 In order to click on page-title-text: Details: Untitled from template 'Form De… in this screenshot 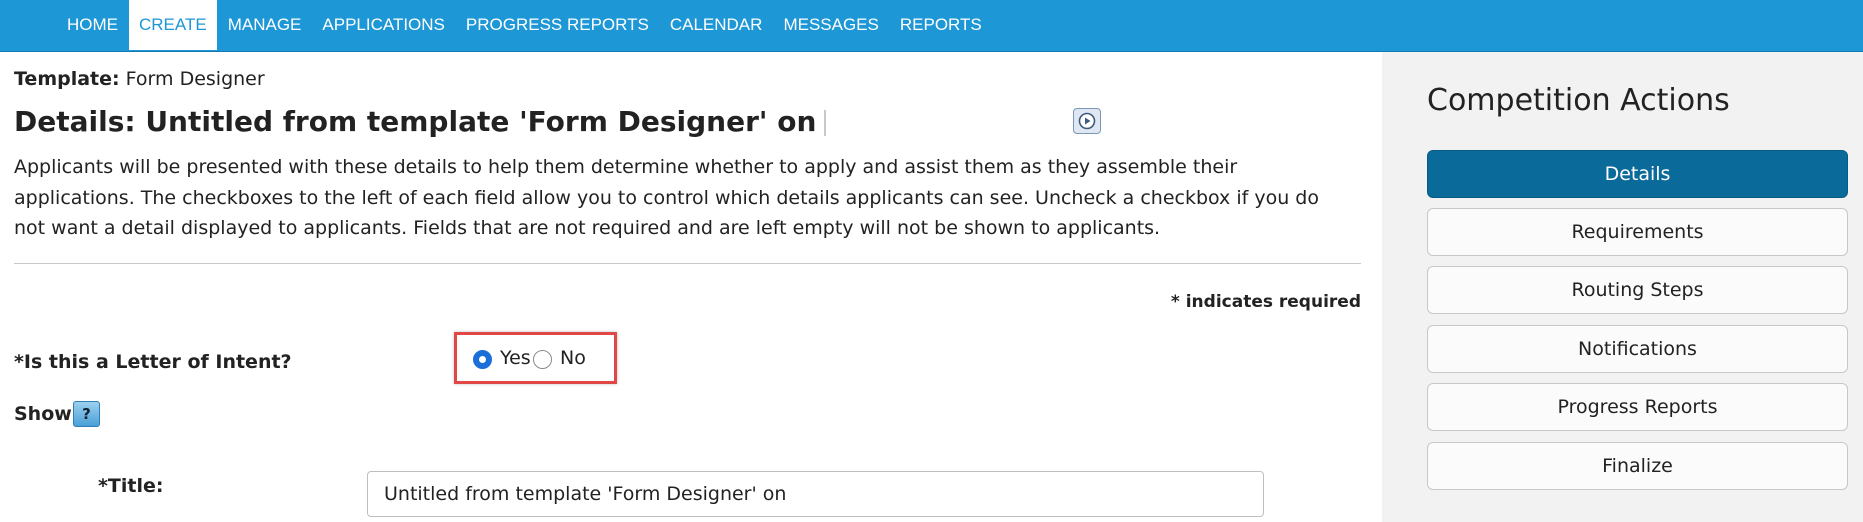, I will do `click(415, 121)`.